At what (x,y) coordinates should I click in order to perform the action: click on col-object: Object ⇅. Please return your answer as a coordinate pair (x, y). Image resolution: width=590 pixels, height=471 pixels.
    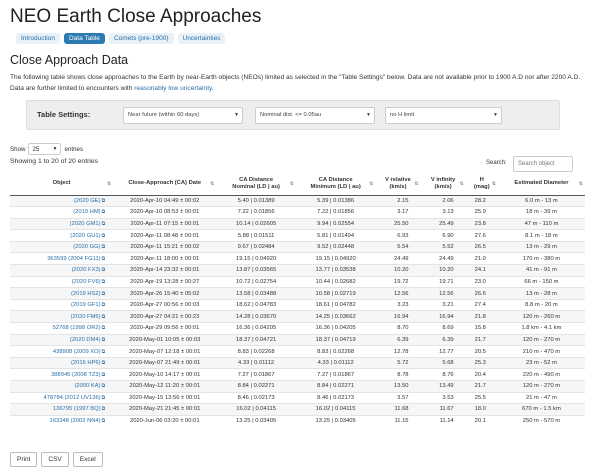
    Looking at the image, I should click on (62, 184).